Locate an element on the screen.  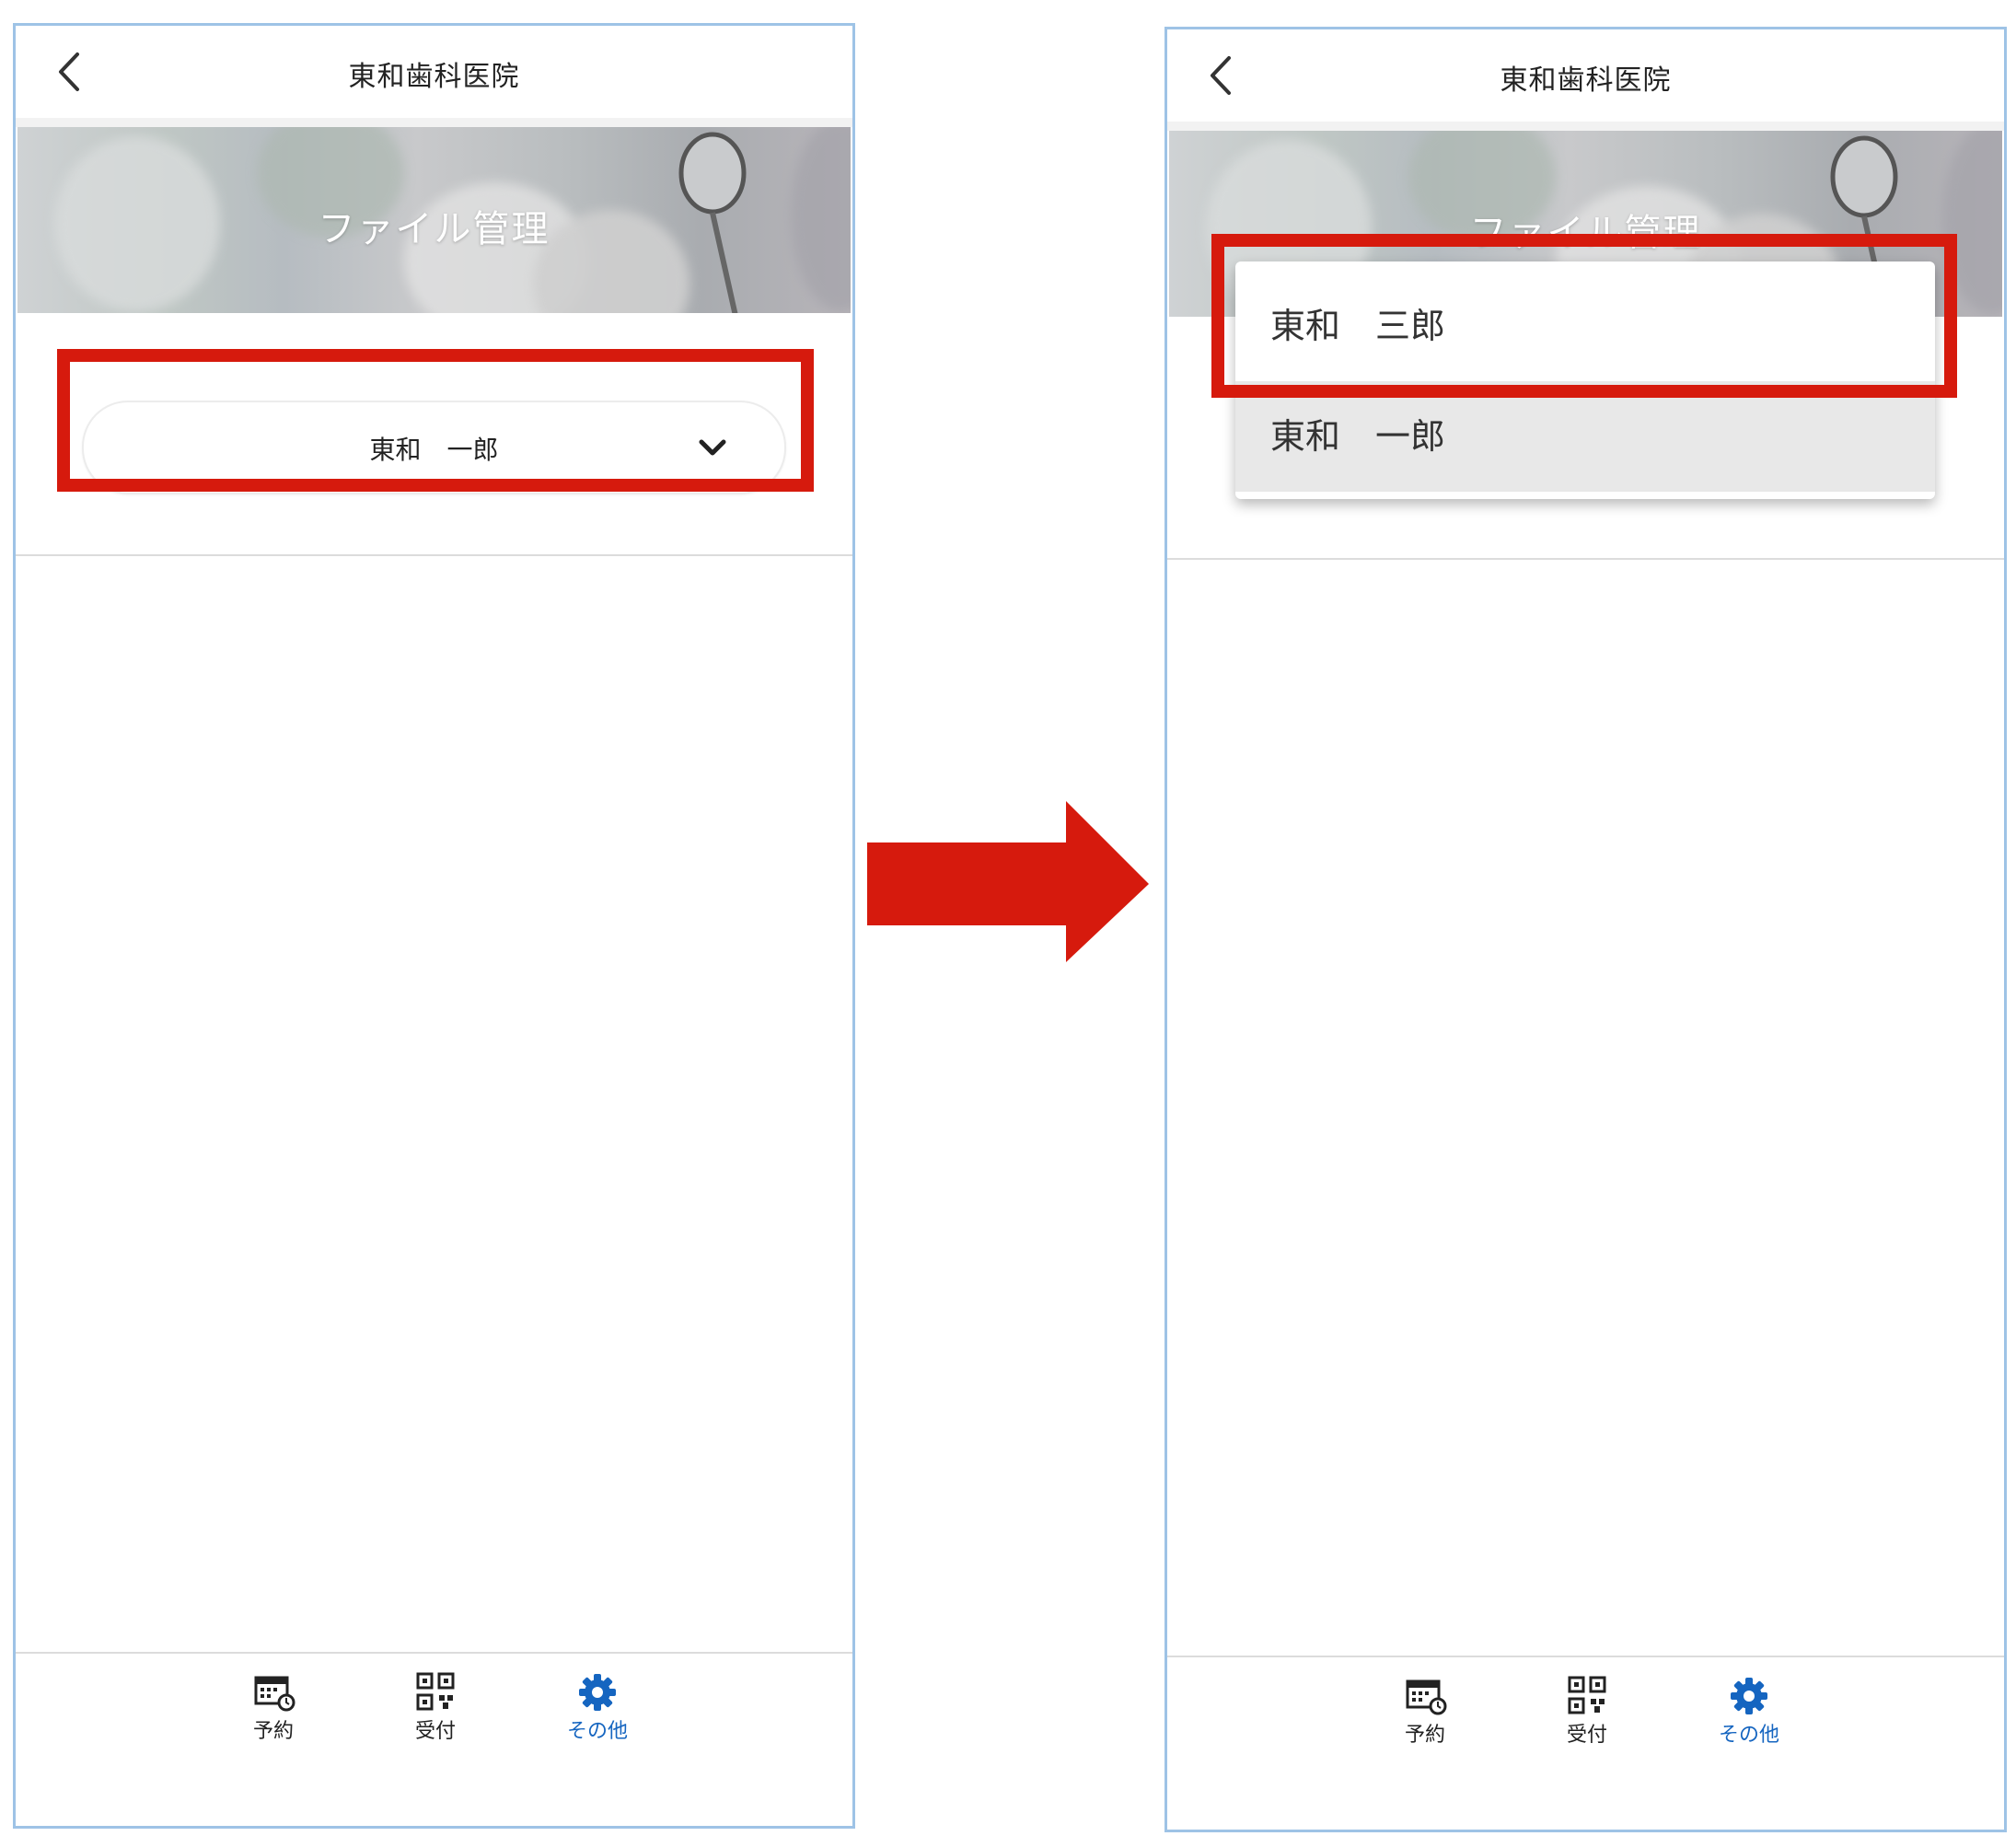
dropdown-option-selected: 東和 一郎 is located at coordinates (1585, 436).